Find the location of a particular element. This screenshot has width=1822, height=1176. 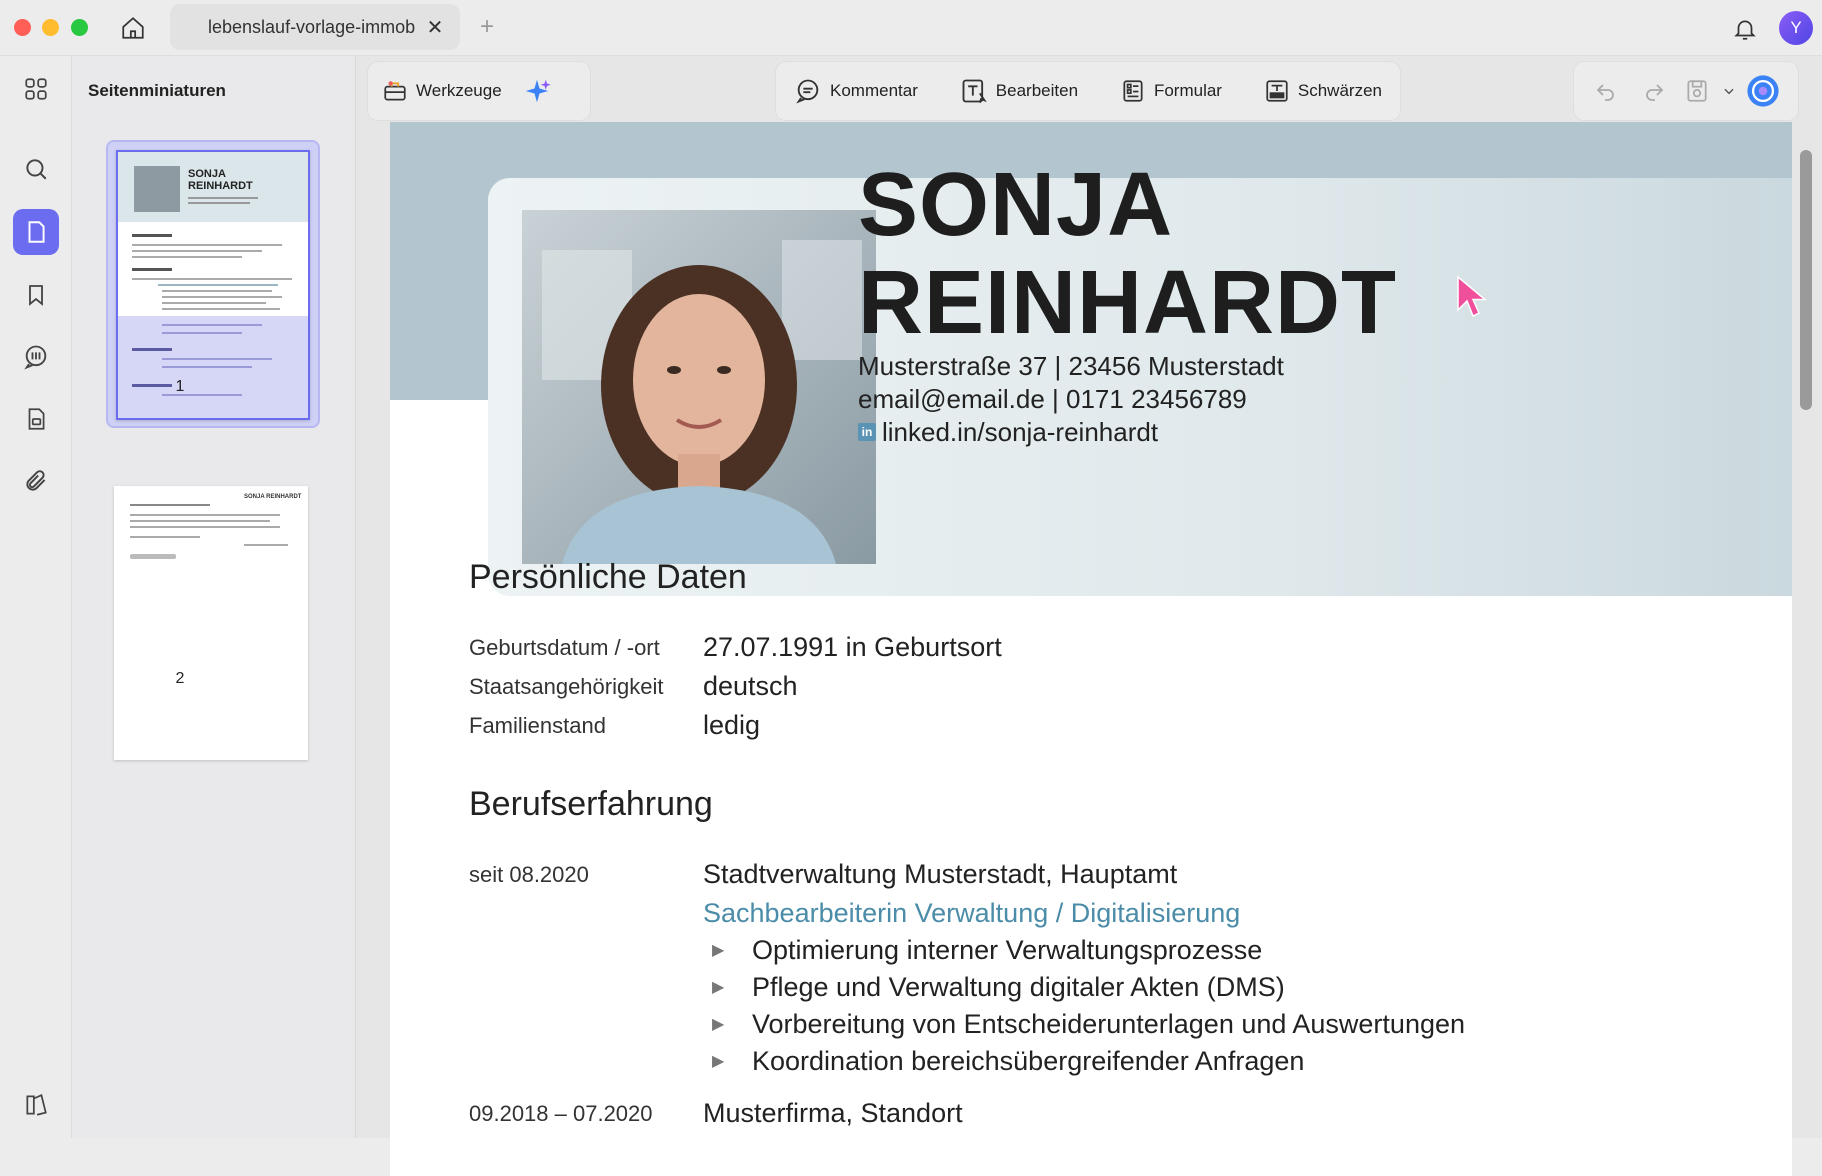

toolbox-icon is located at coordinates (395, 91).